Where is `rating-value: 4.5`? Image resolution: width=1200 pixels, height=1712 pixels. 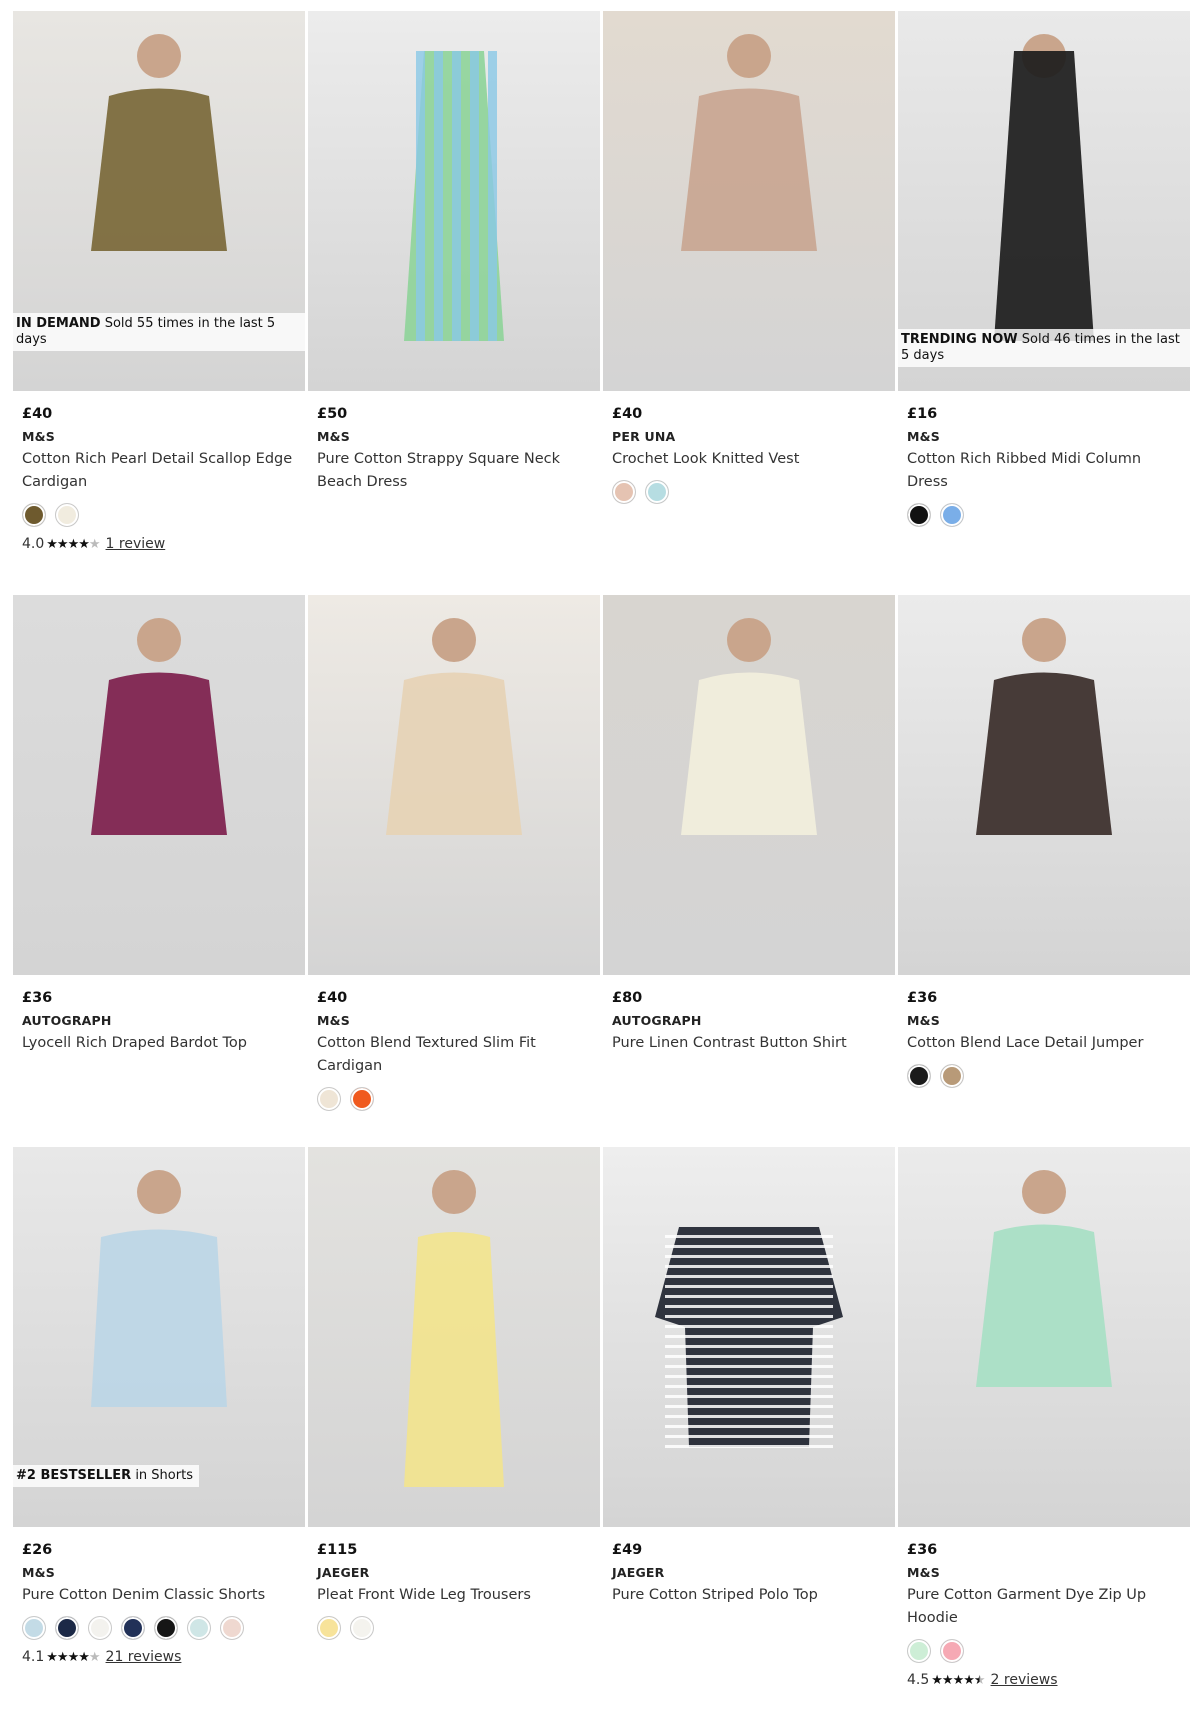 rating-value: 4.5 is located at coordinates (918, 1680).